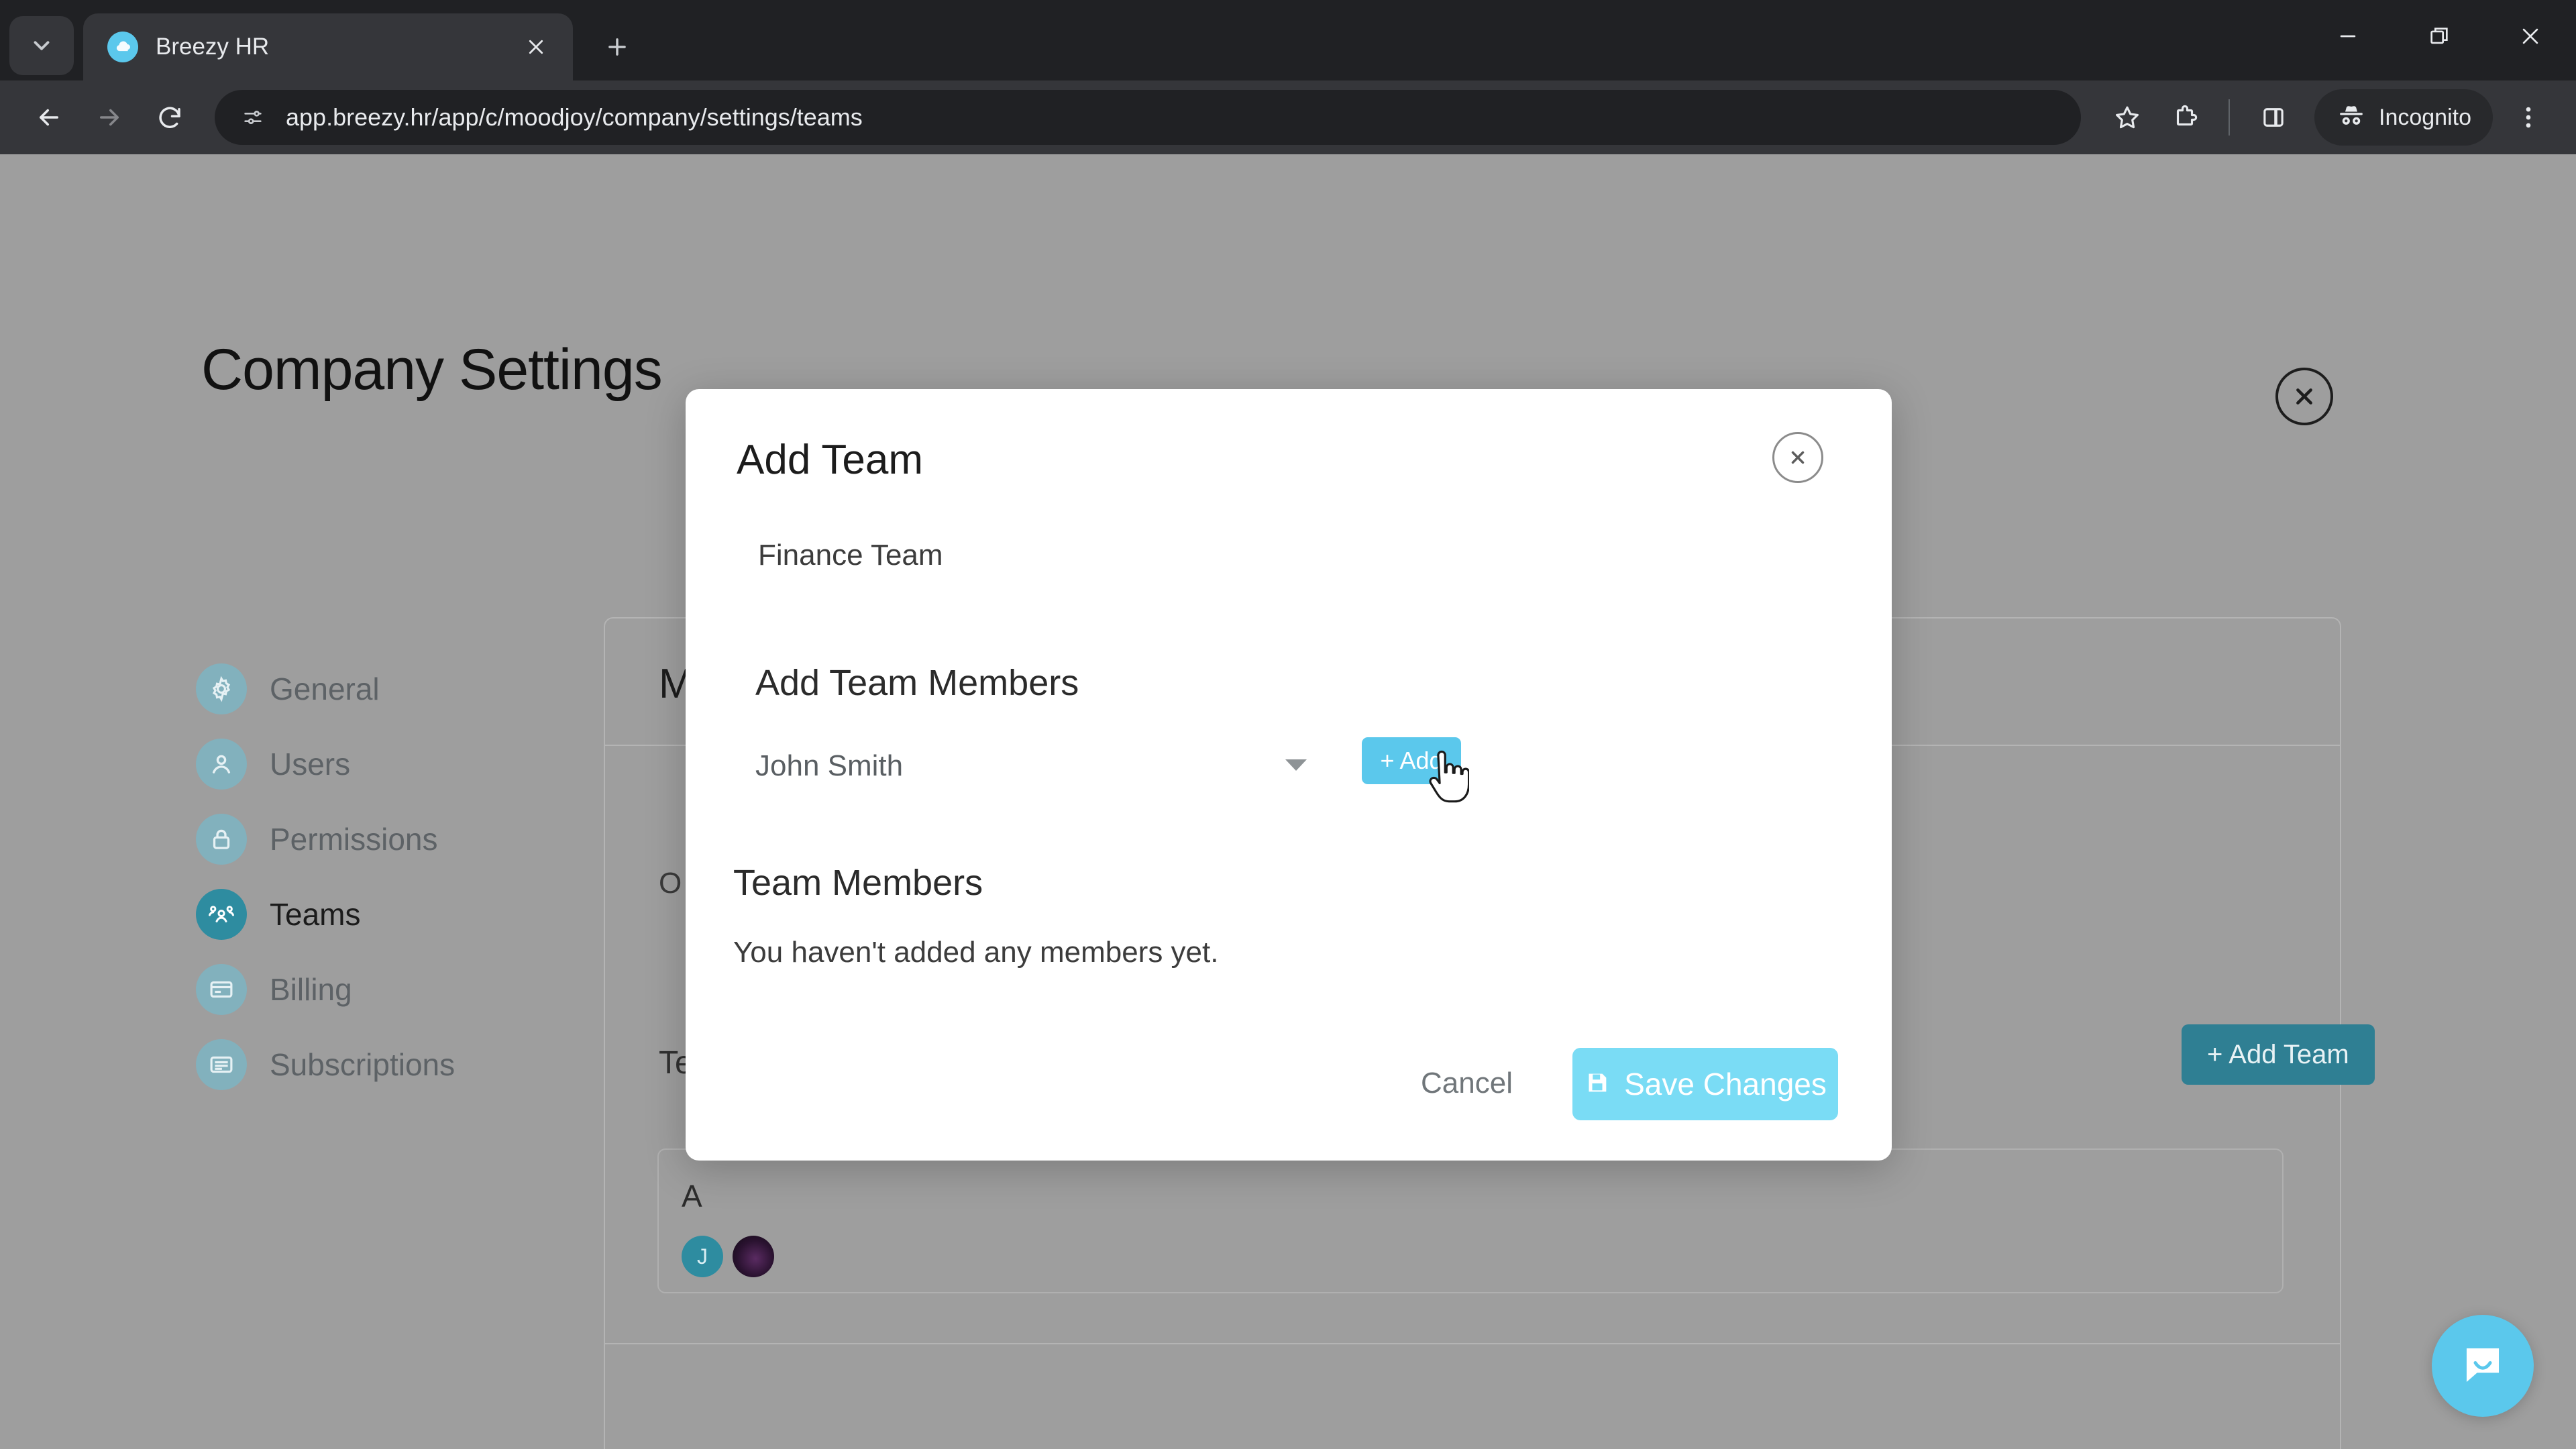 The width and height of the screenshot is (2576, 1449). I want to click on extensions-icon, so click(2185, 117).